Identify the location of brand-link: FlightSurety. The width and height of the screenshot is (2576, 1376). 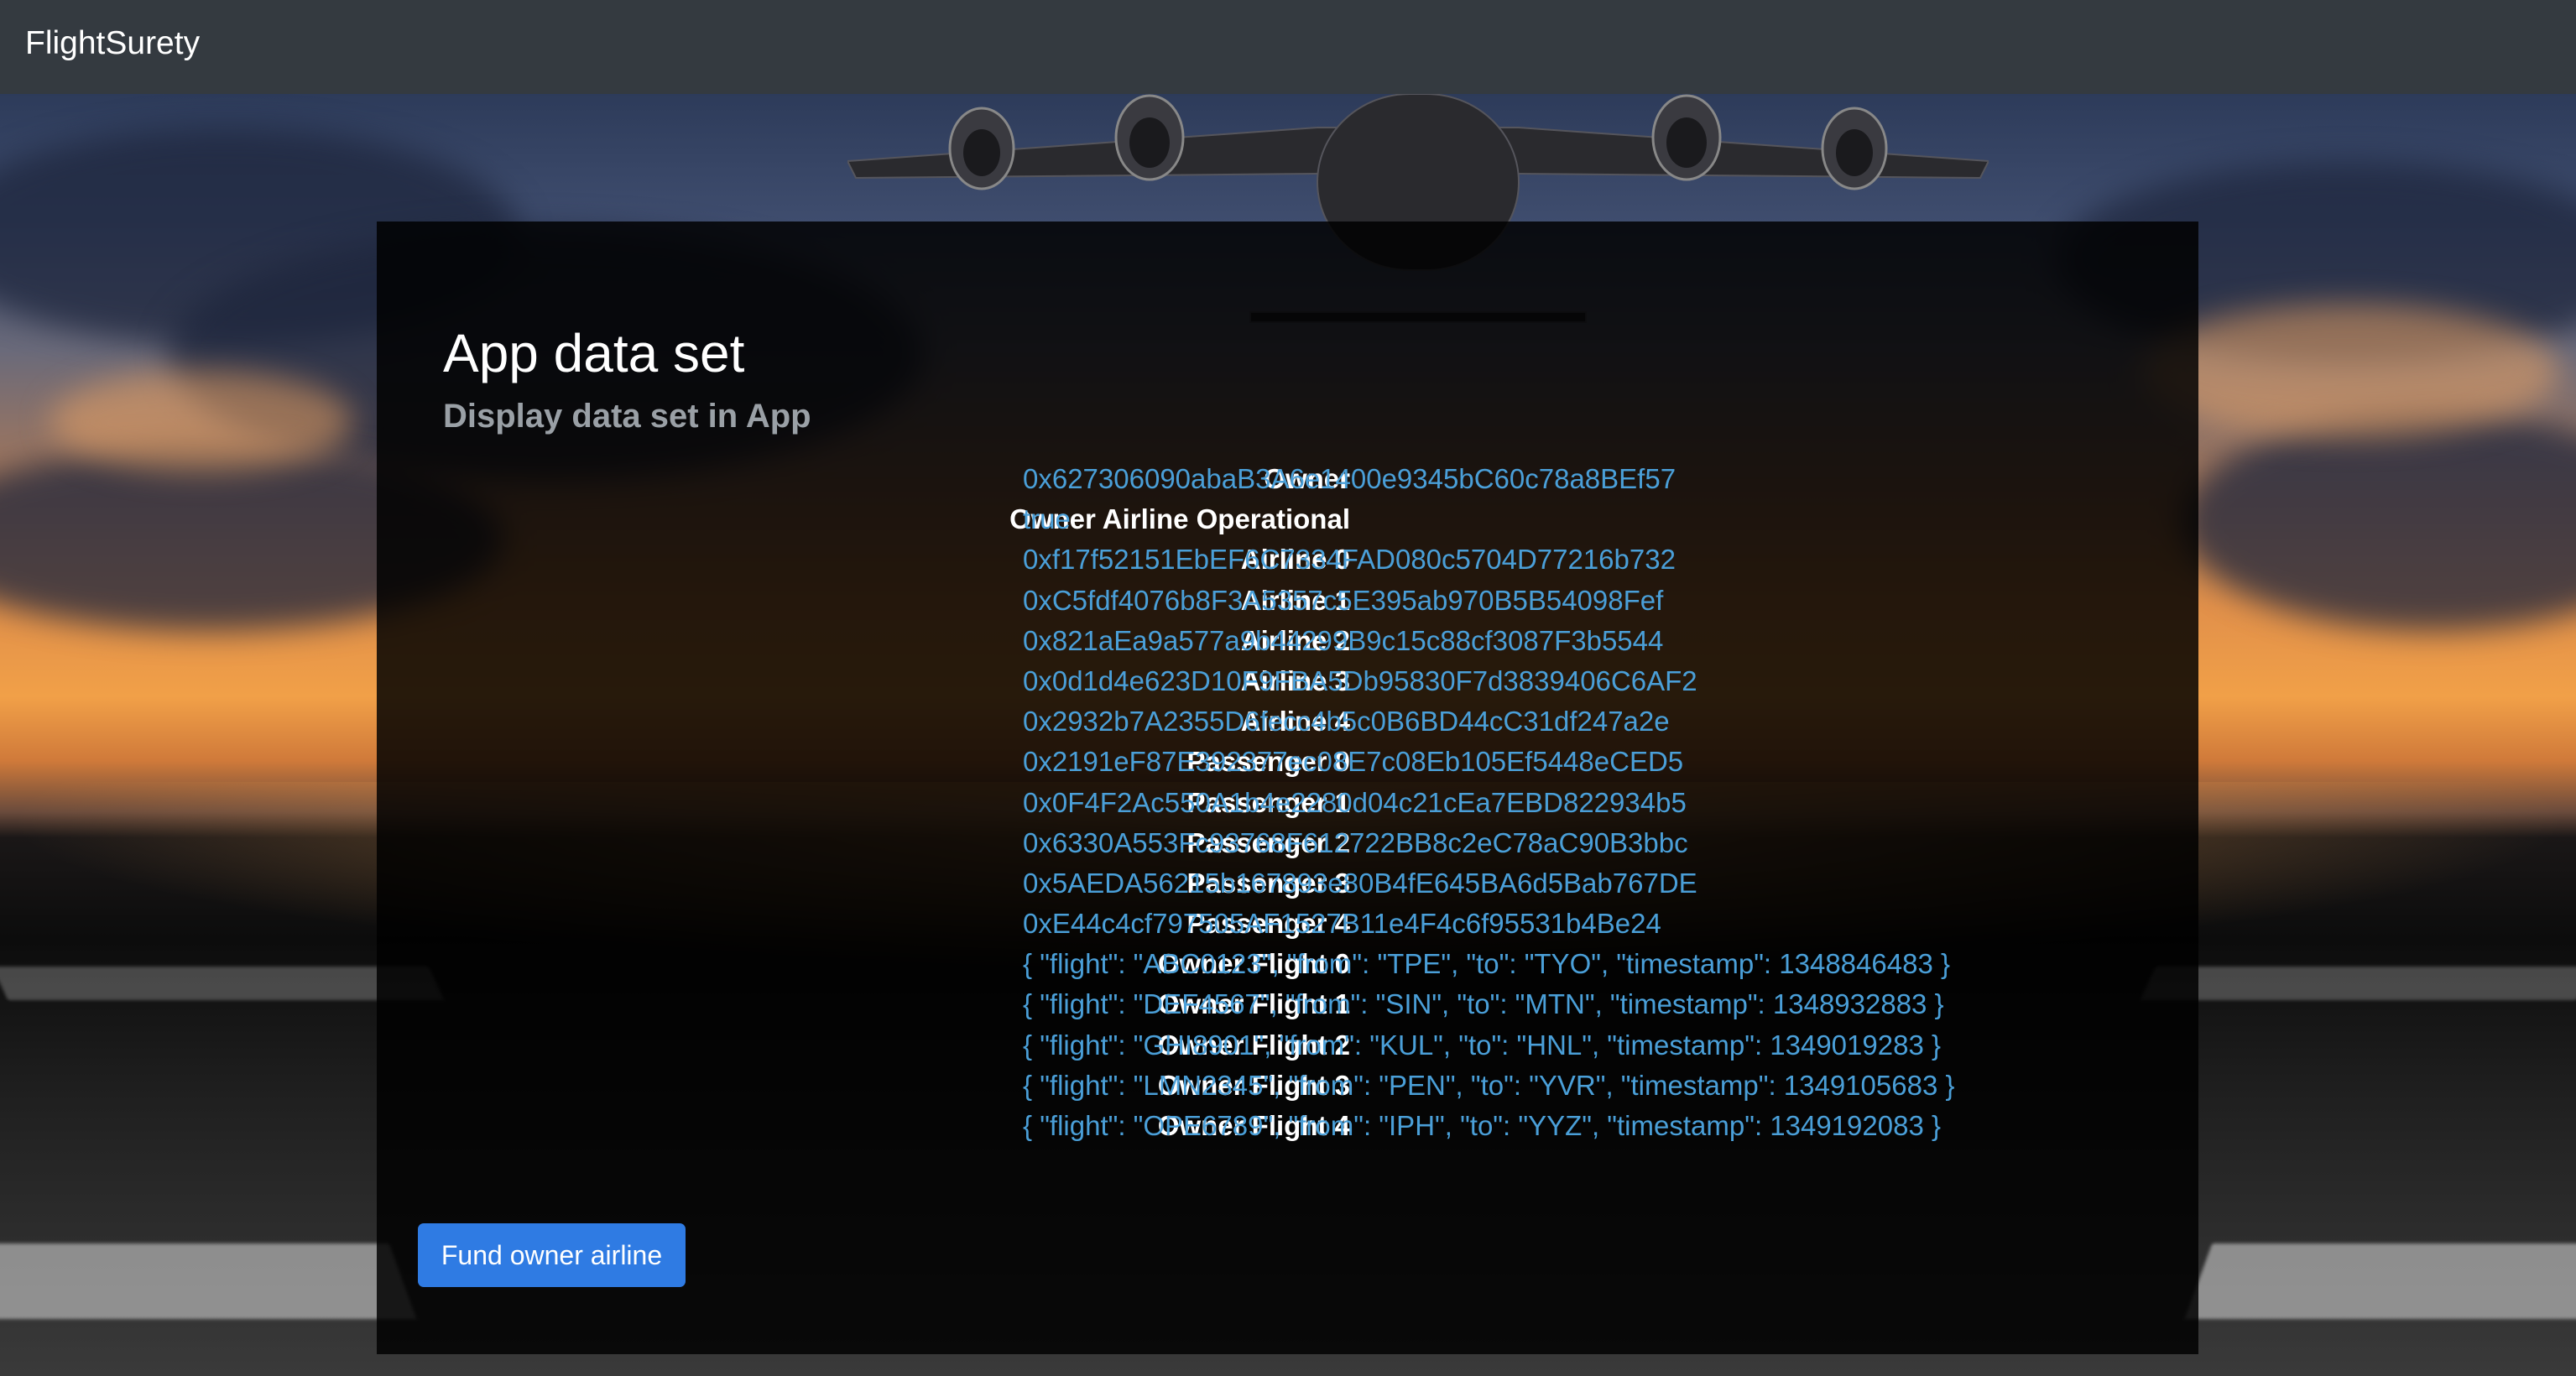
(112, 43).